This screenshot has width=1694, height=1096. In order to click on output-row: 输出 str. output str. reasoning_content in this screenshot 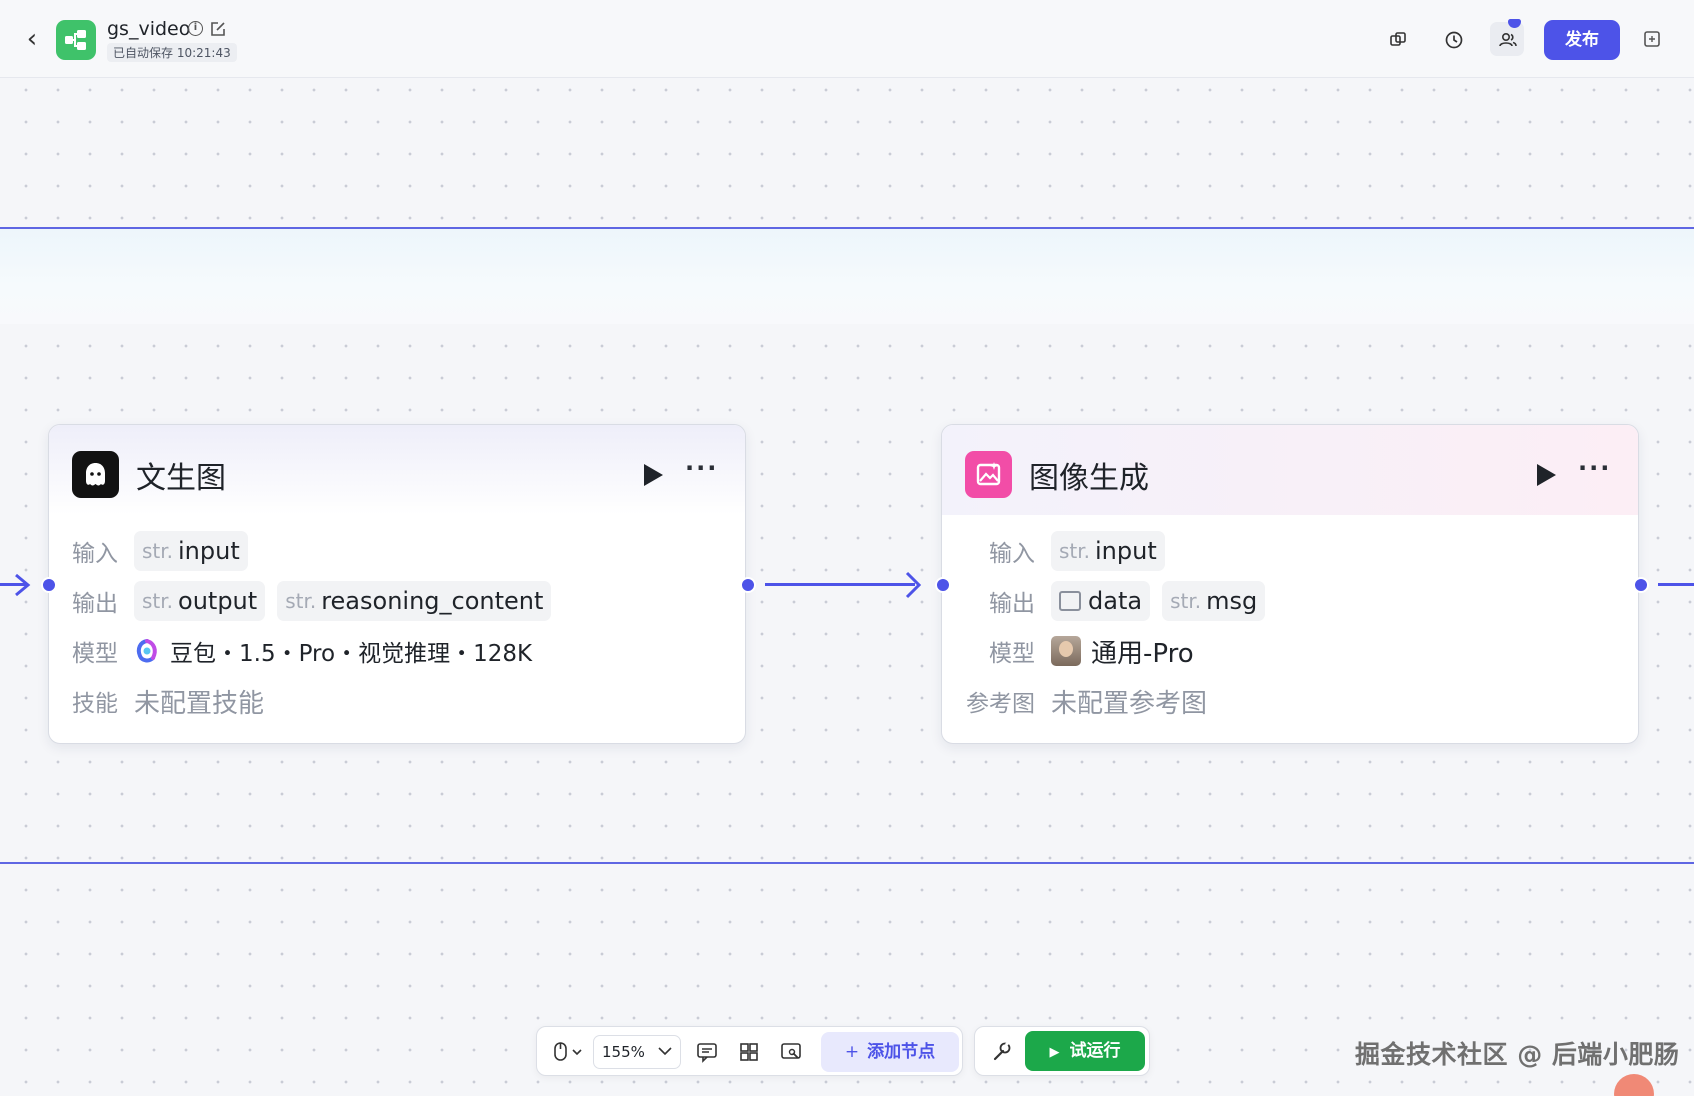, I will do `click(317, 601)`.